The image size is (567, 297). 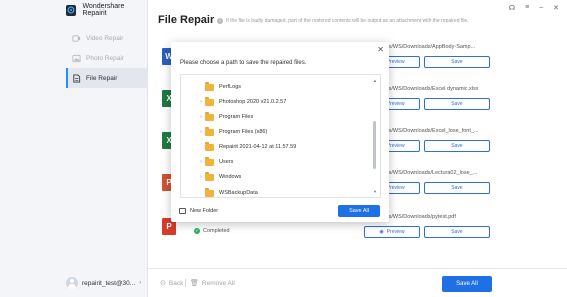 I want to click on info-icon: i, so click(x=220, y=21).